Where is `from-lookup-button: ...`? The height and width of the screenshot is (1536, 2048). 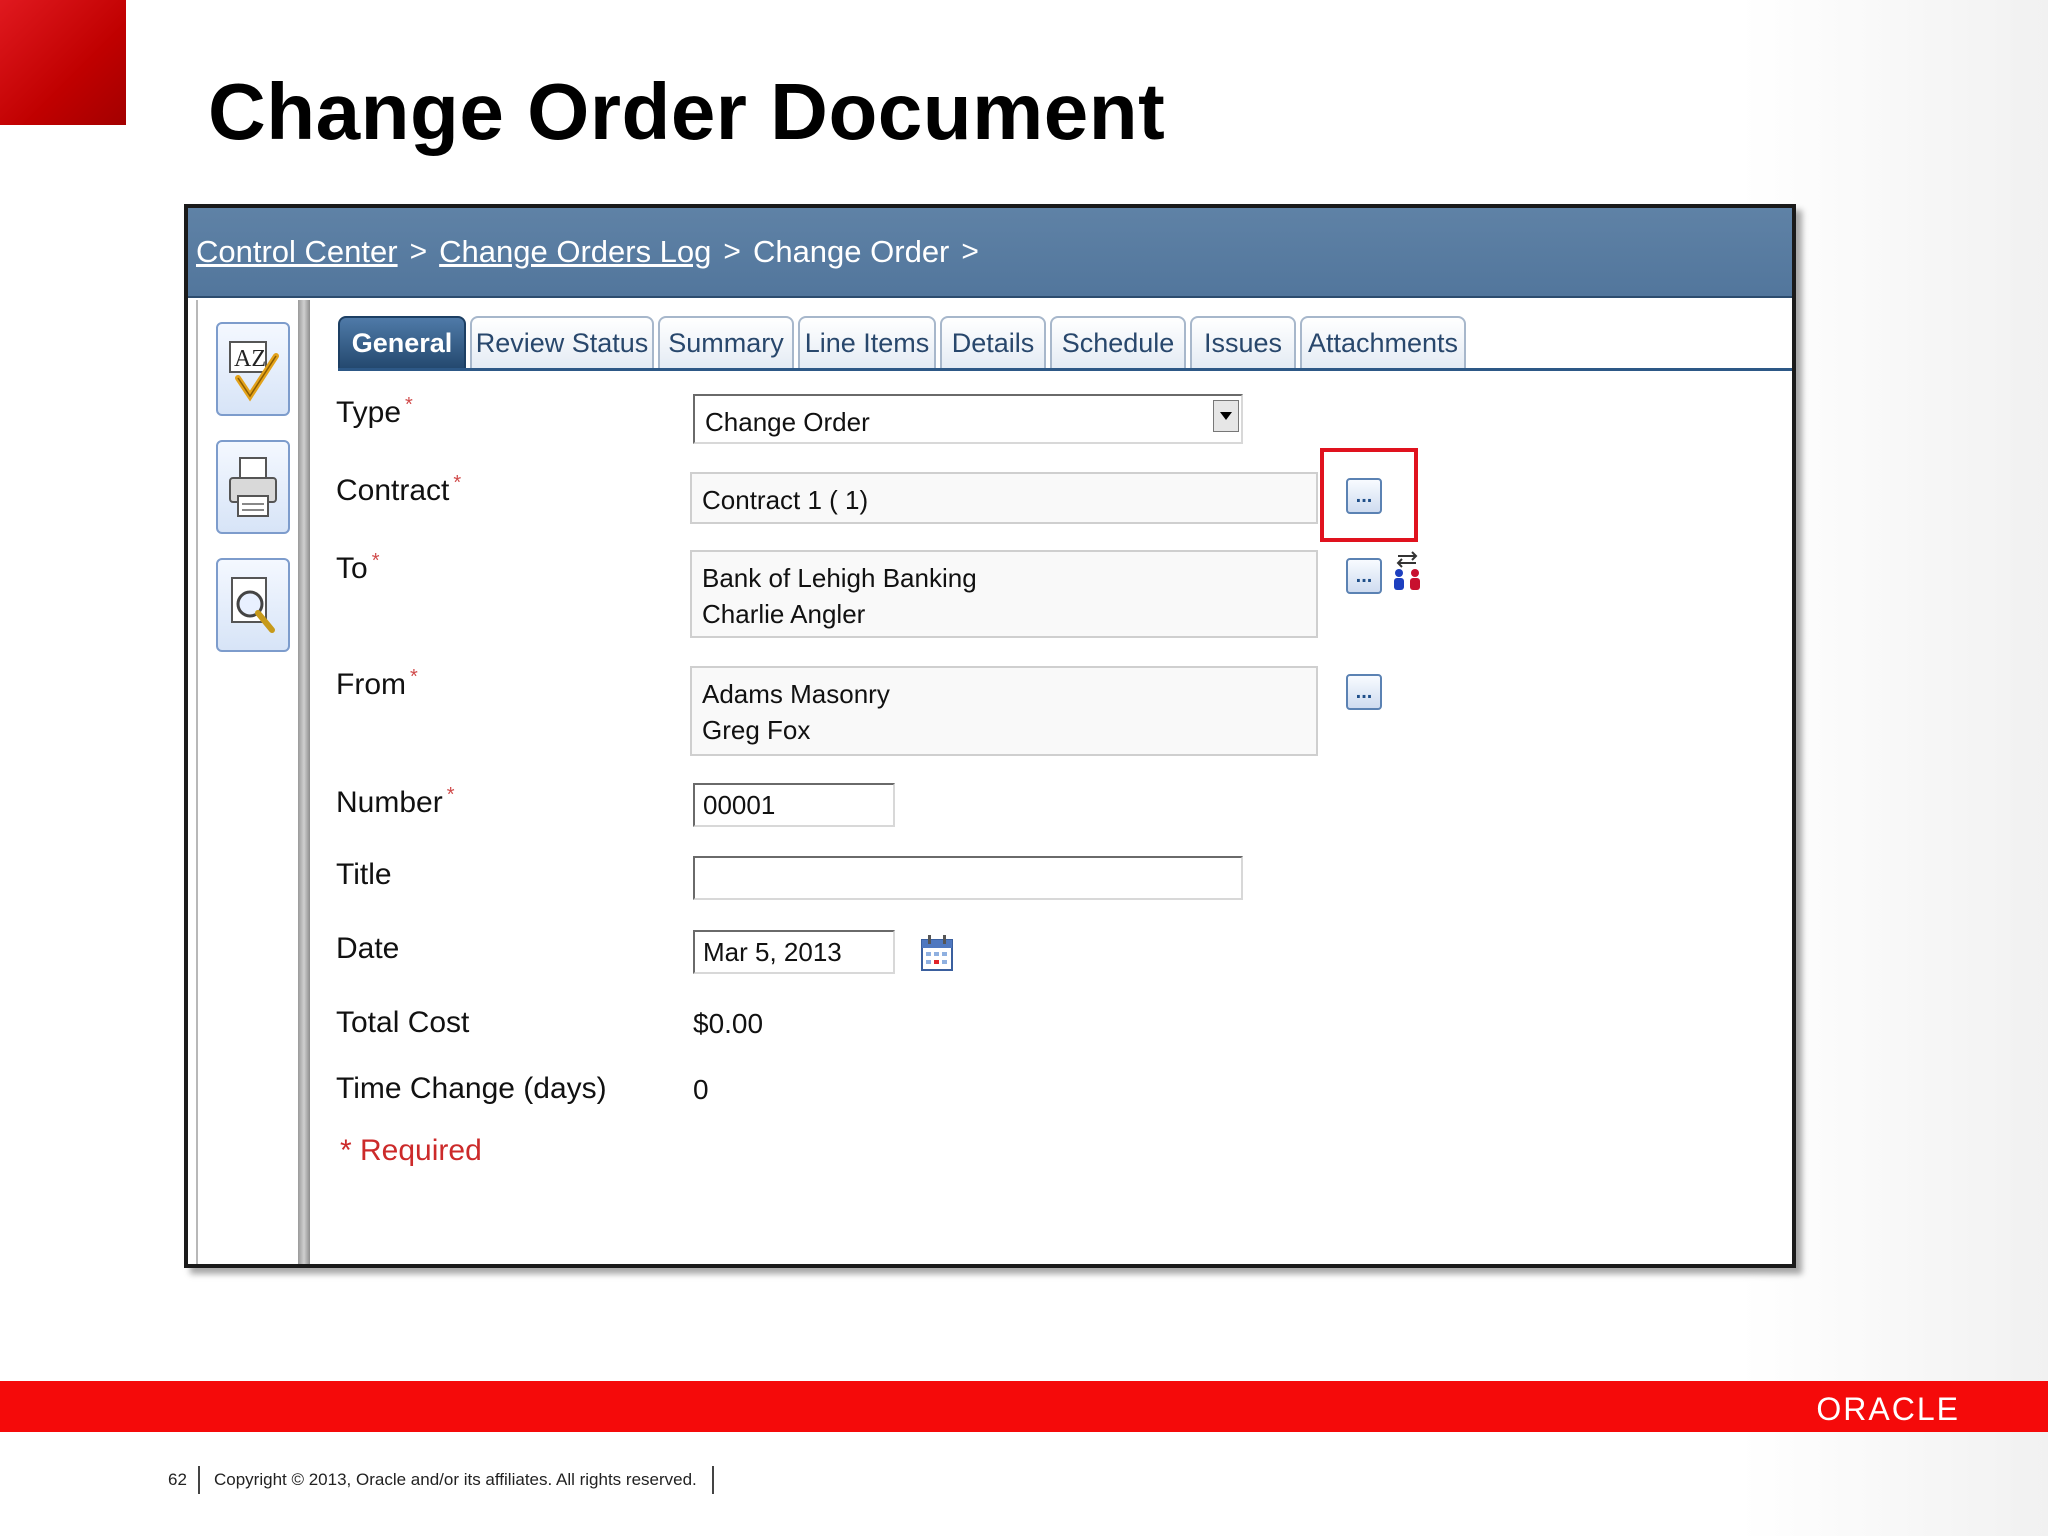
from-lookup-button: ... is located at coordinates (1364, 692).